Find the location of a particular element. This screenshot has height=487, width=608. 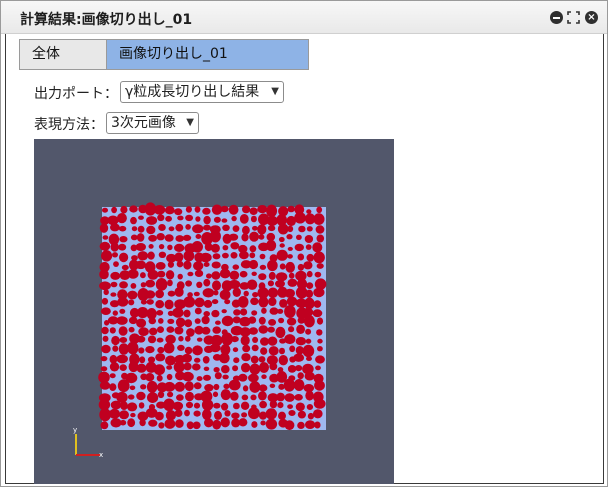

maximize-icon is located at coordinates (573, 17).